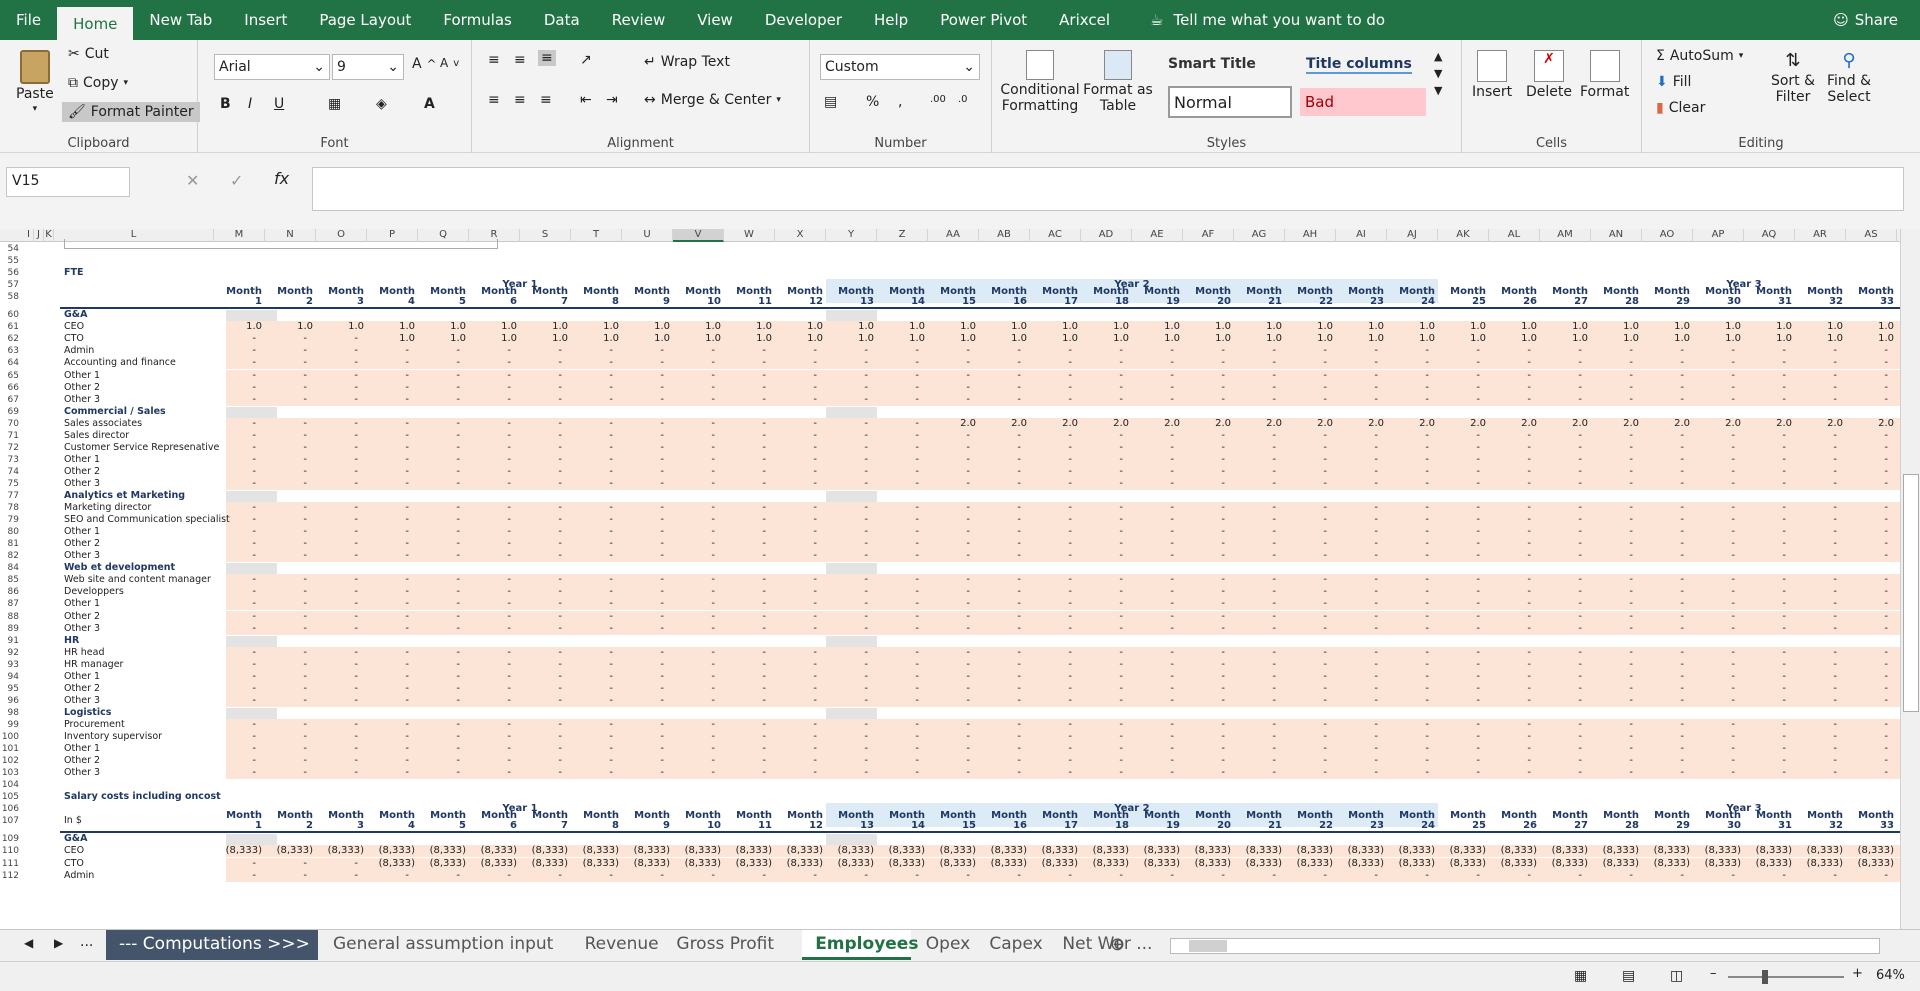 Image resolution: width=1920 pixels, height=991 pixels. Describe the element at coordinates (11, 689) in the screenshot. I see `row-header-95: 95` at that location.